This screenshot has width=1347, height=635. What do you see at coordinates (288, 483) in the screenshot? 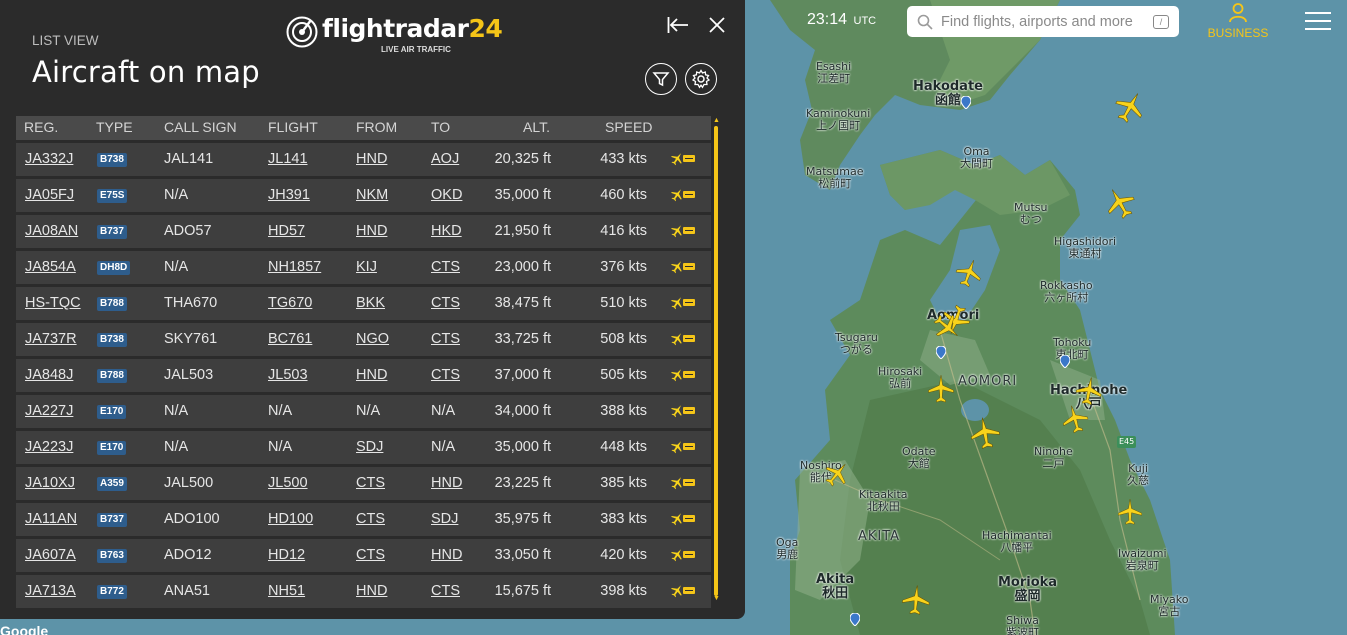
I see `cell-flight: JL500` at bounding box center [288, 483].